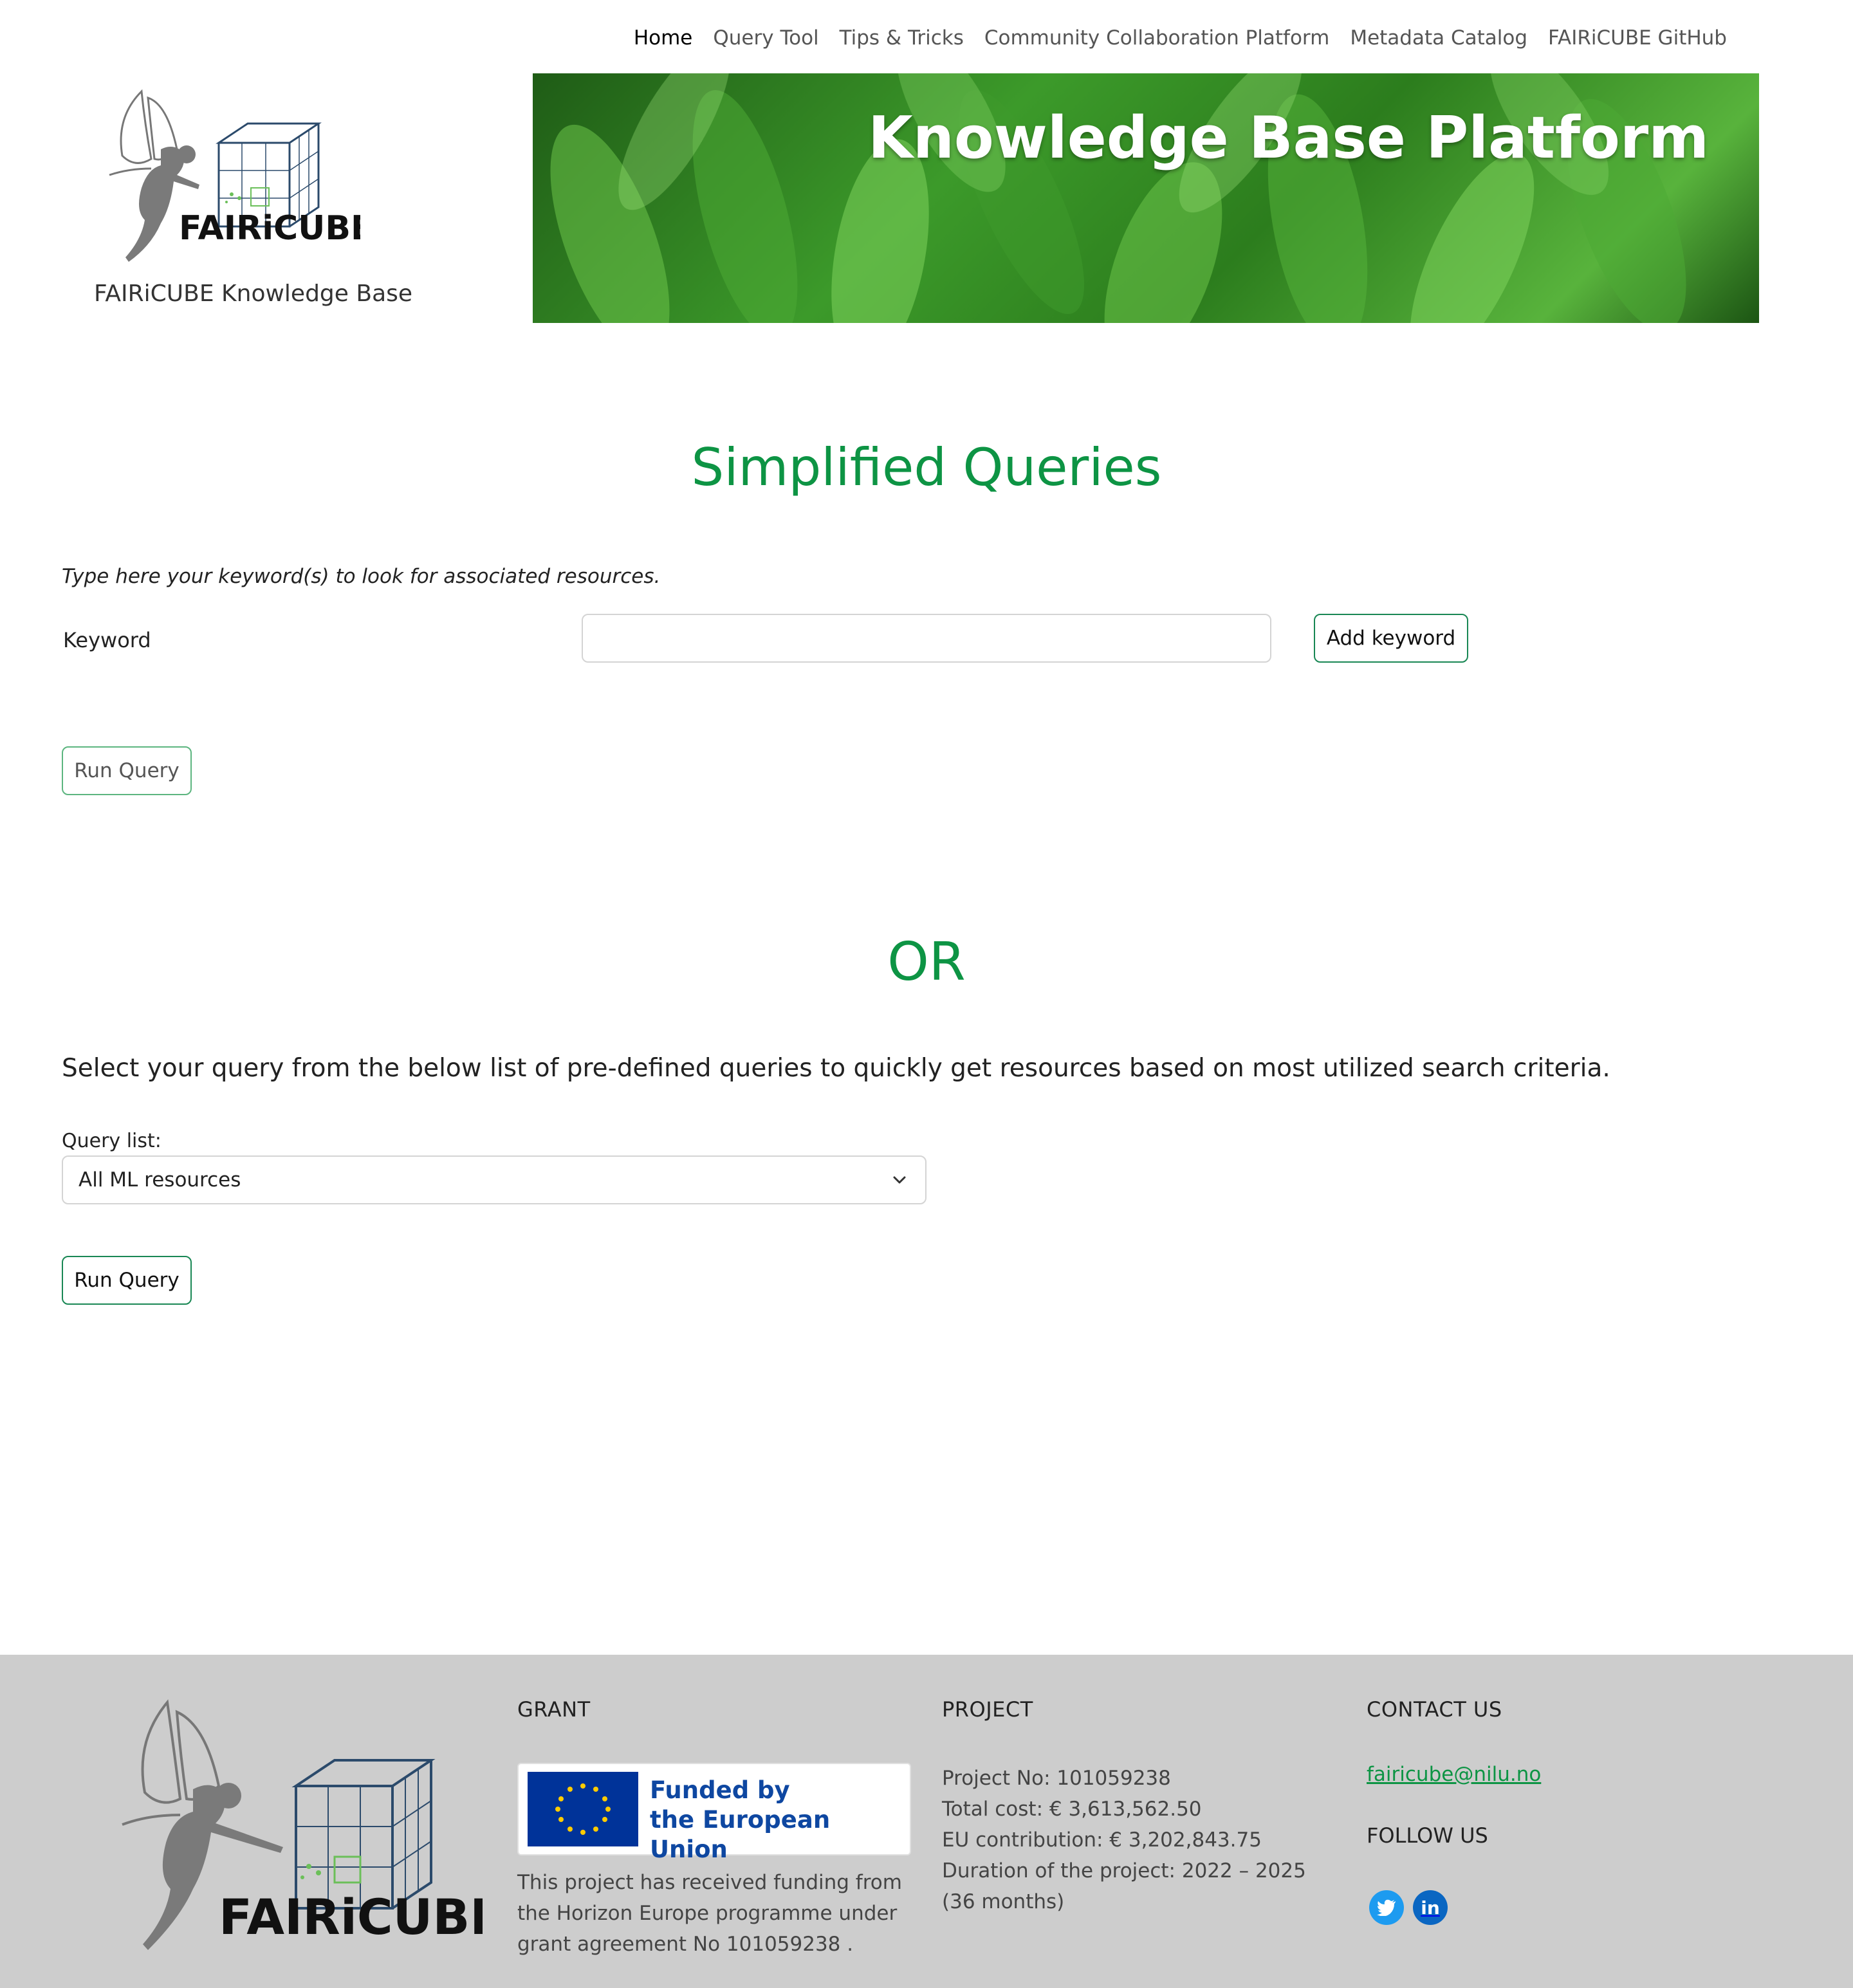  What do you see at coordinates (1439, 38) in the screenshot?
I see `nav-metadata-catalog: Metadata Catalog` at bounding box center [1439, 38].